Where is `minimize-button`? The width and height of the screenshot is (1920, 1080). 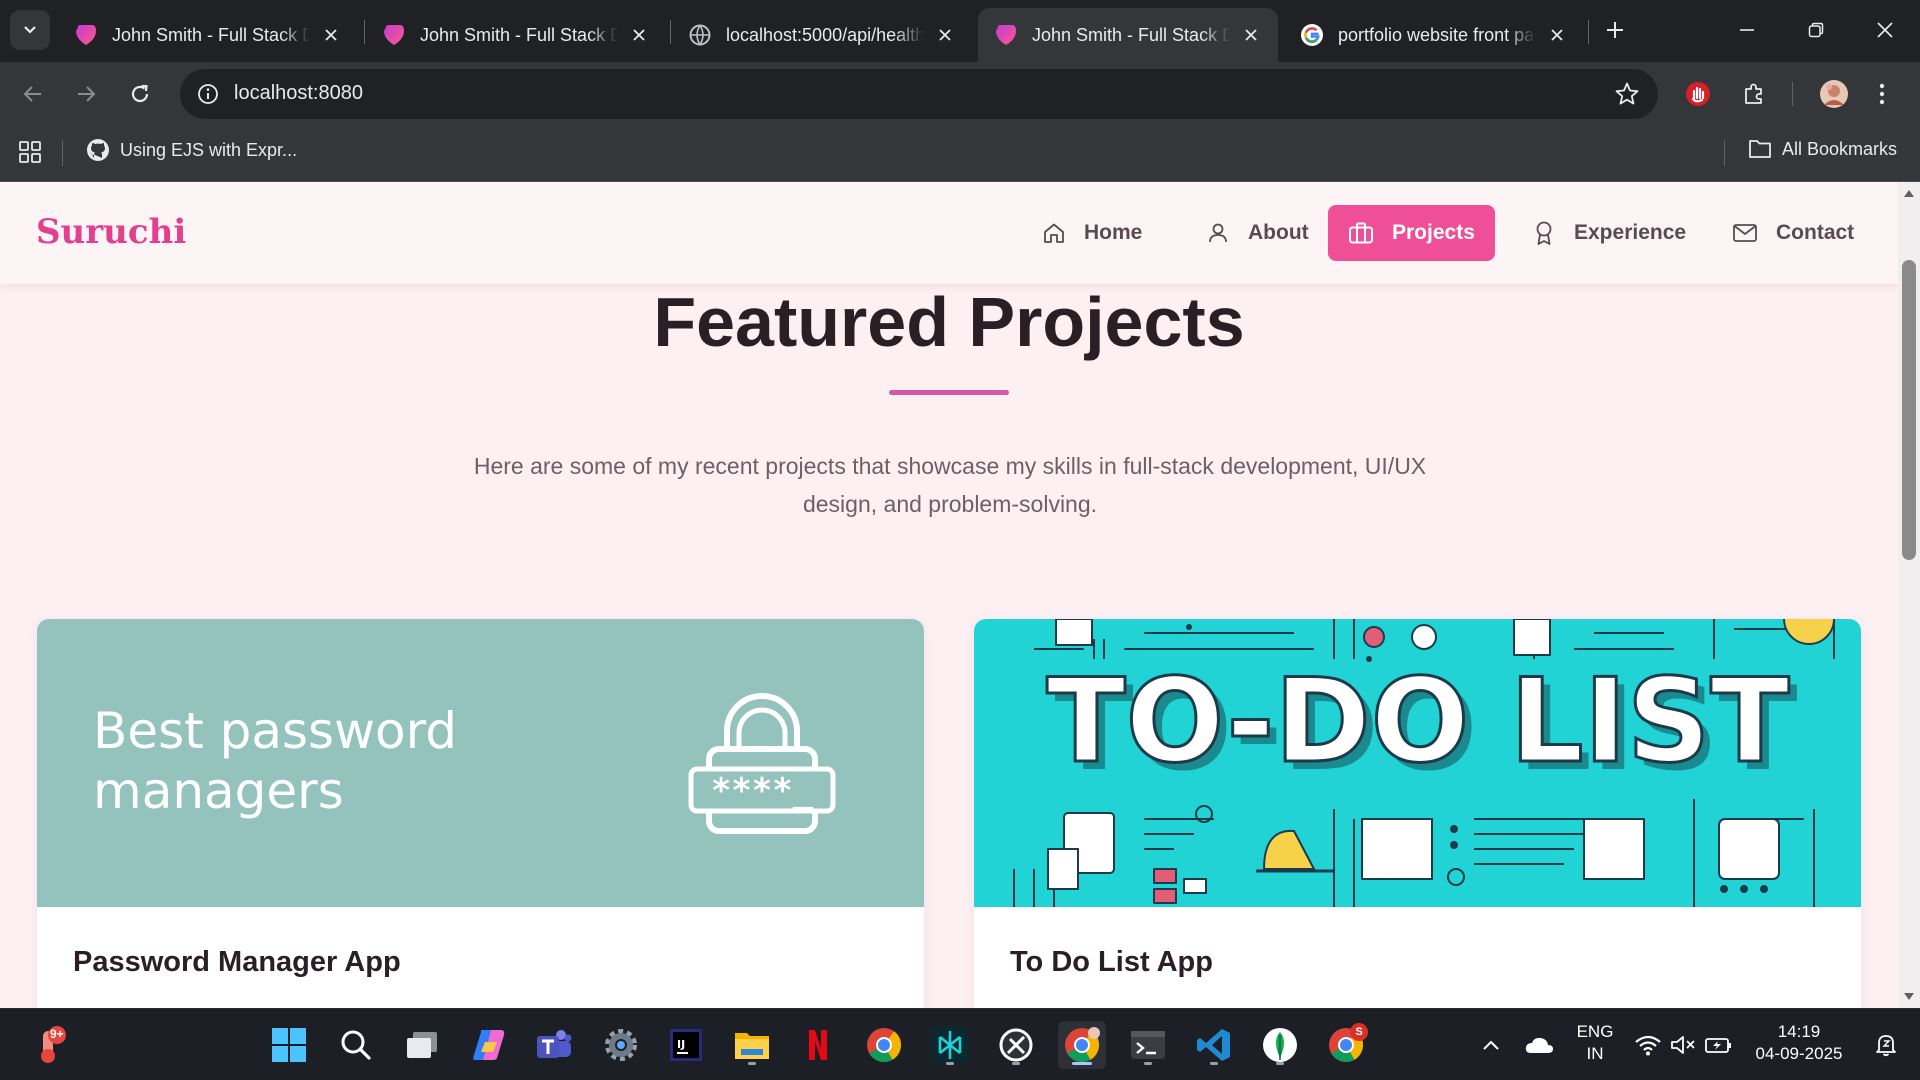 minimize-button is located at coordinates (1747, 30).